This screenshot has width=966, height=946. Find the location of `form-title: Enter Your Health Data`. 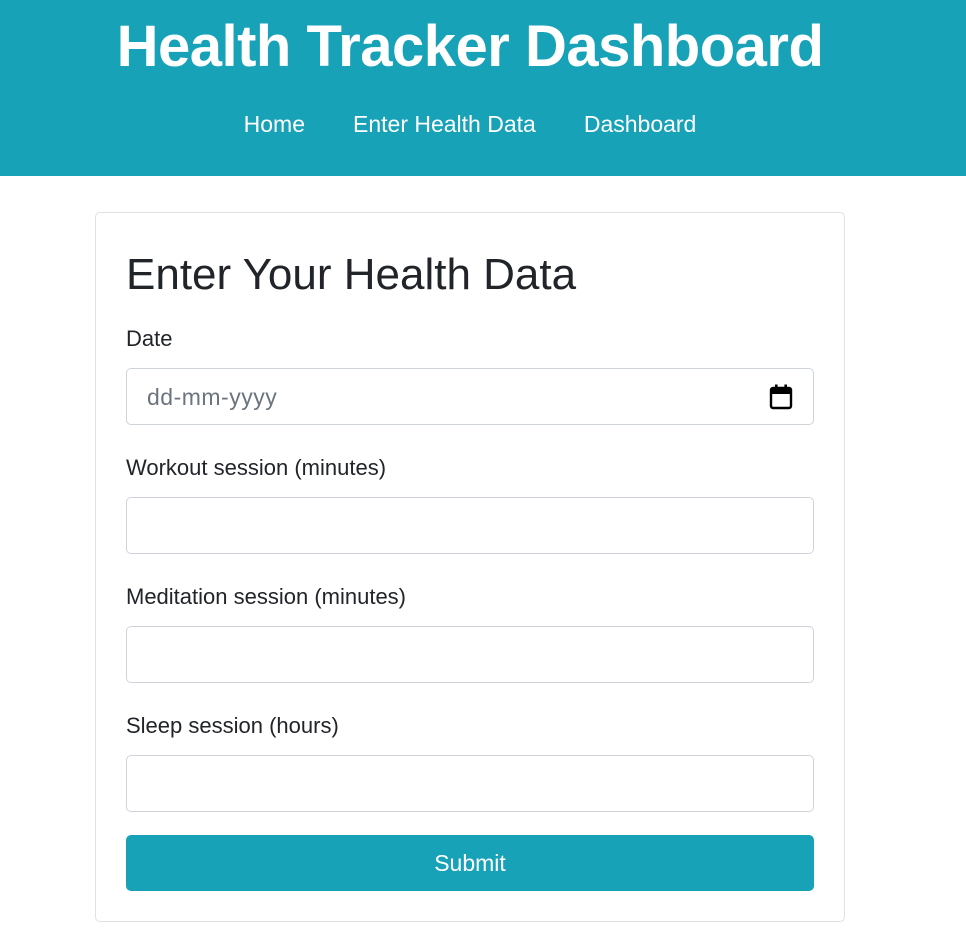

form-title: Enter Your Health Data is located at coordinates (351, 274).